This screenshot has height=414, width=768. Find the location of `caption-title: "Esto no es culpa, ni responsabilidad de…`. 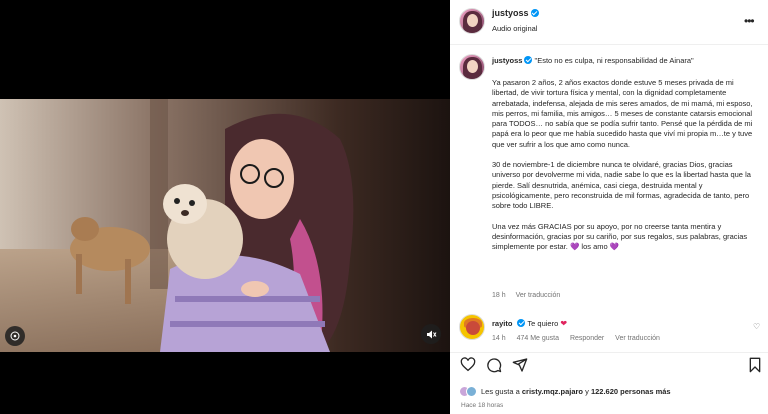

caption-title: "Esto no es culpa, ni responsabilidad de… is located at coordinates (614, 60).